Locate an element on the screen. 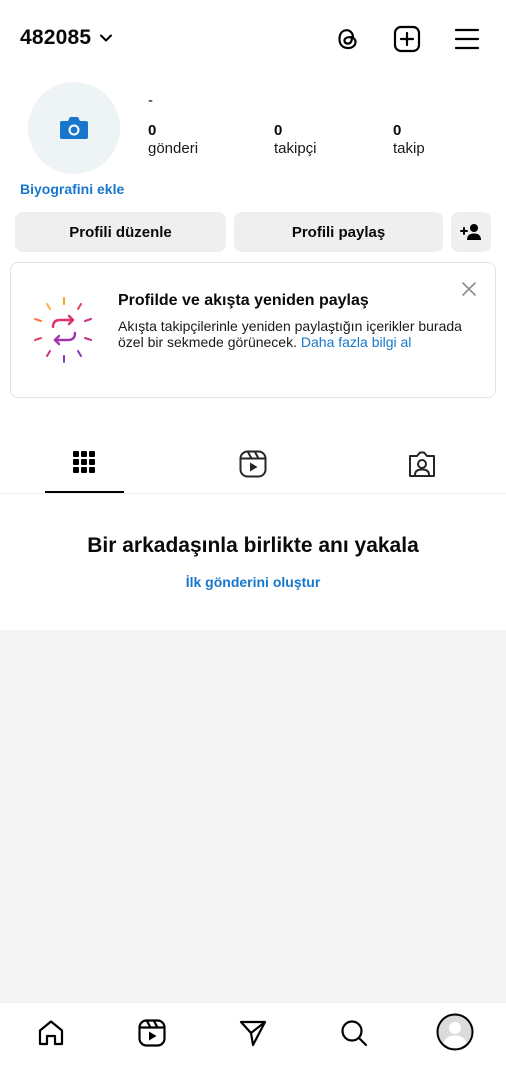 The image size is (506, 1080). search-icon is located at coordinates (354, 1033).